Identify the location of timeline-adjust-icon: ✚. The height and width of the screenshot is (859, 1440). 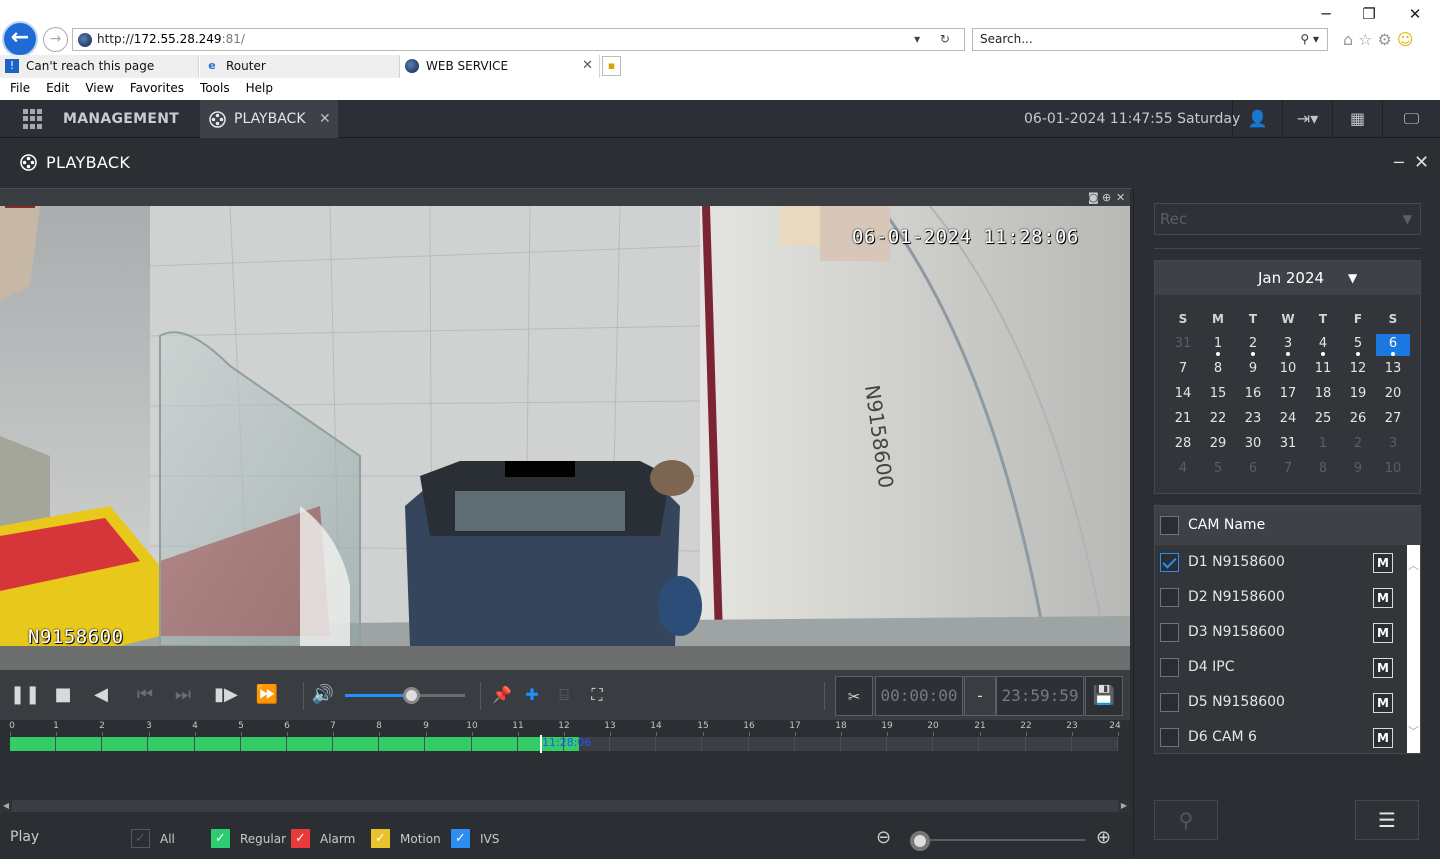
(532, 695).